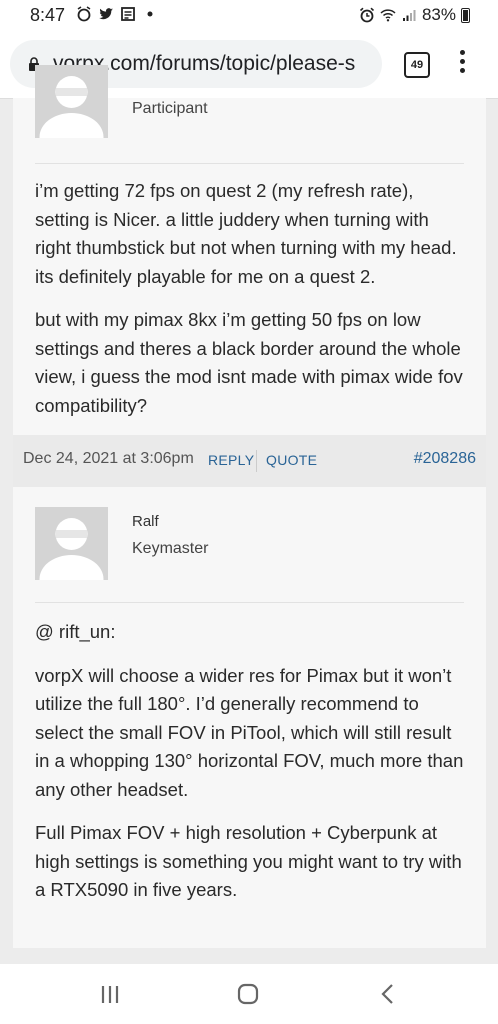 Image resolution: width=498 pixels, height=1024 pixels. Describe the element at coordinates (150, 14) in the screenshot. I see `dot-icon` at that location.